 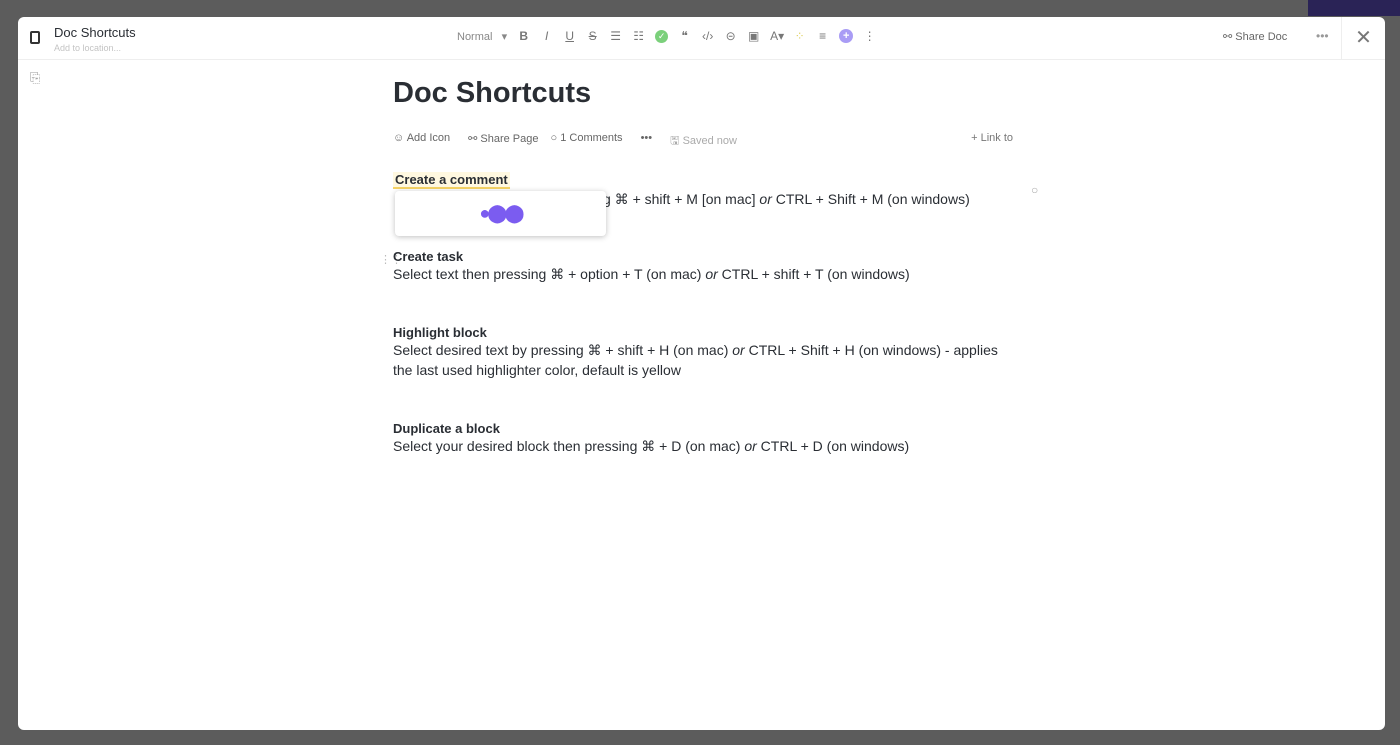 What do you see at coordinates (799, 36) in the screenshot?
I see `highlight-color-icon: ⁘` at bounding box center [799, 36].